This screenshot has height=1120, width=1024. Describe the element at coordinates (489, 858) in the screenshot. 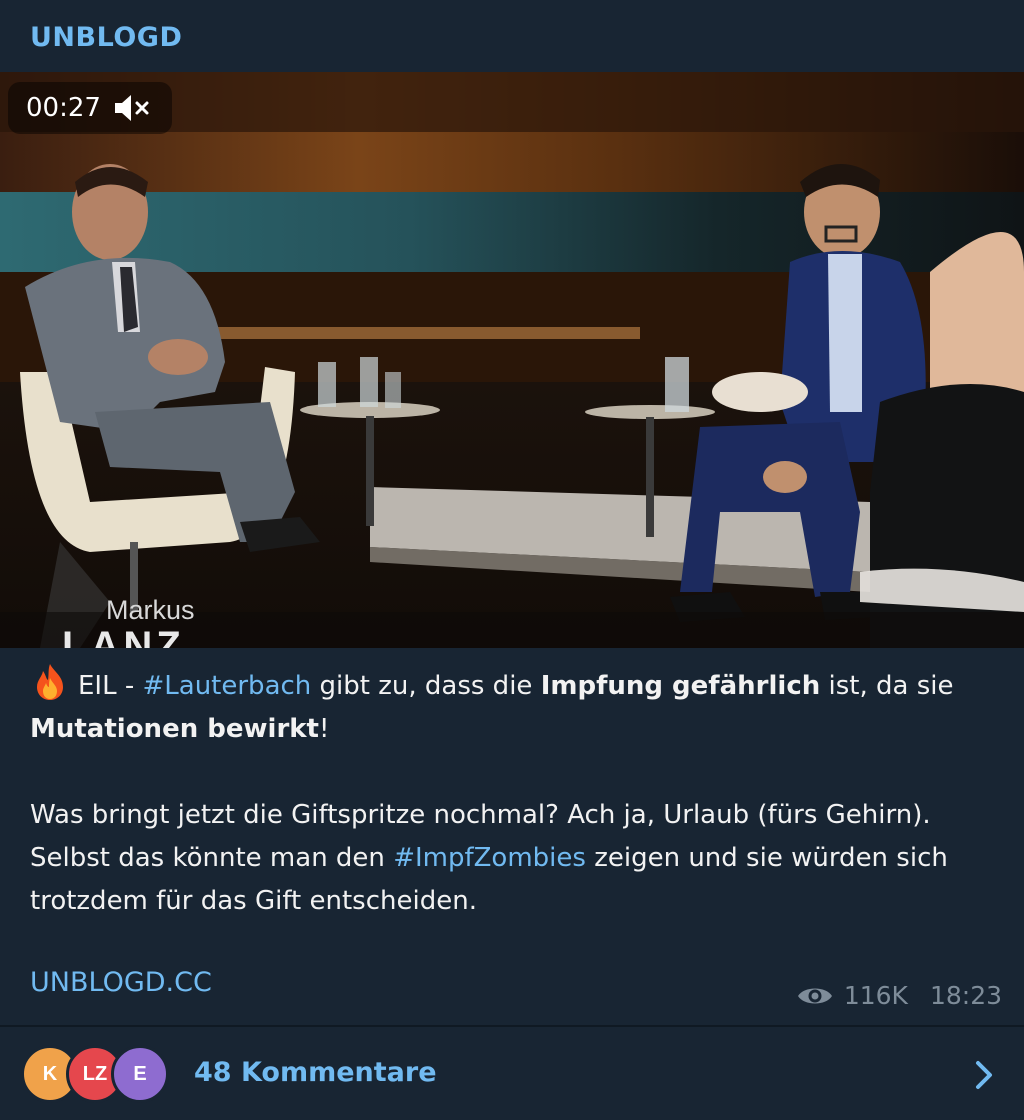

I see `hashtag-impfzombies: #ImpfZombies` at that location.